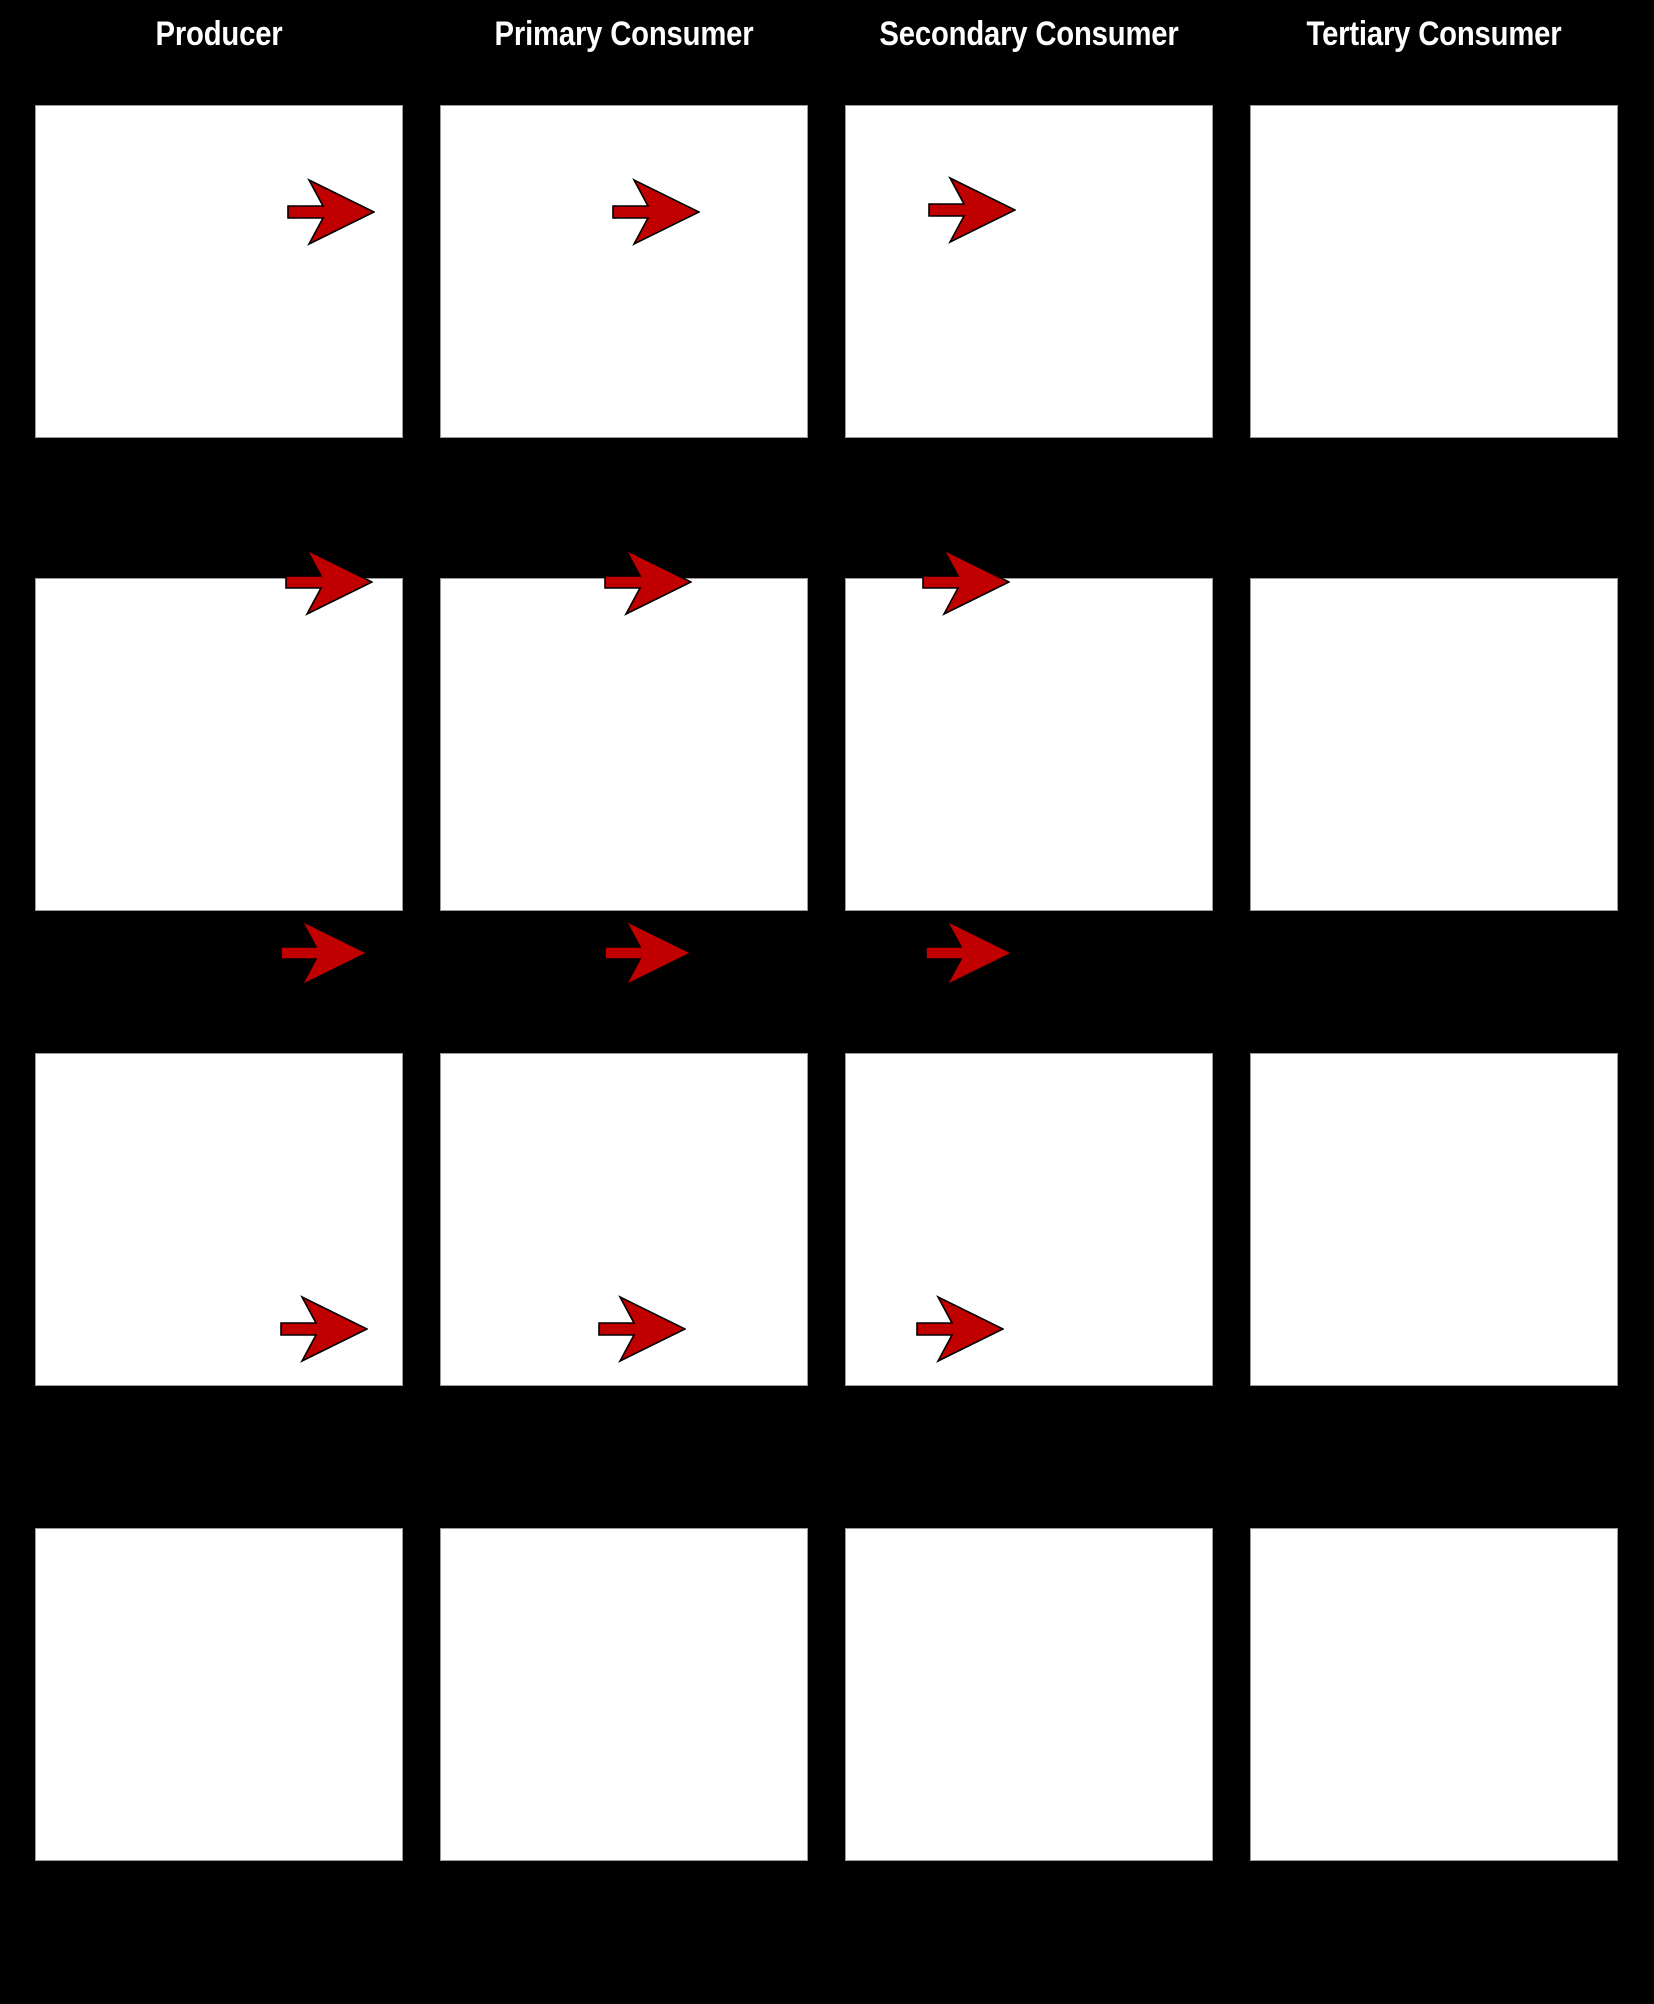  I want to click on column-header-primary-consumer: Primary Consumer, so click(624, 34).